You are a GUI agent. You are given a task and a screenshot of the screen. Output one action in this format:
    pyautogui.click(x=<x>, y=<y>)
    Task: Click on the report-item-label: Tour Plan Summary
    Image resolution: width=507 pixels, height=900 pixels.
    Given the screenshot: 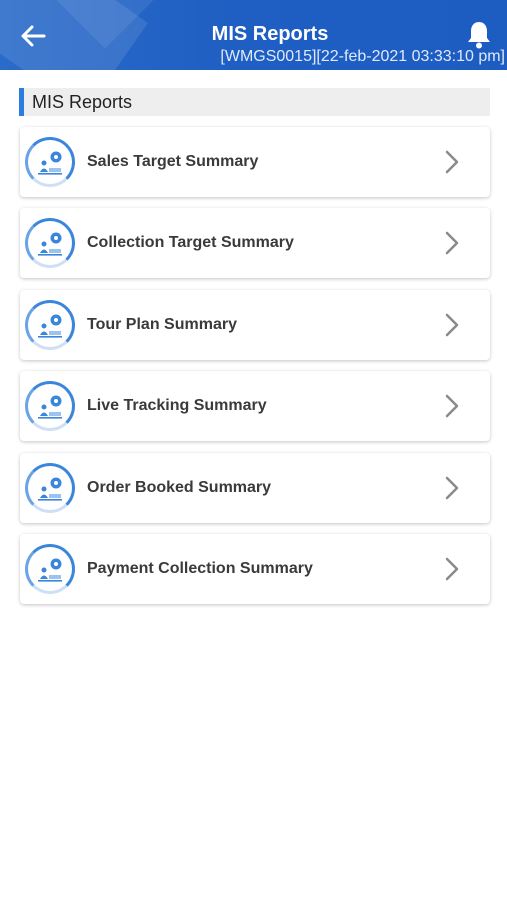 What is the action you would take?
    pyautogui.click(x=162, y=324)
    